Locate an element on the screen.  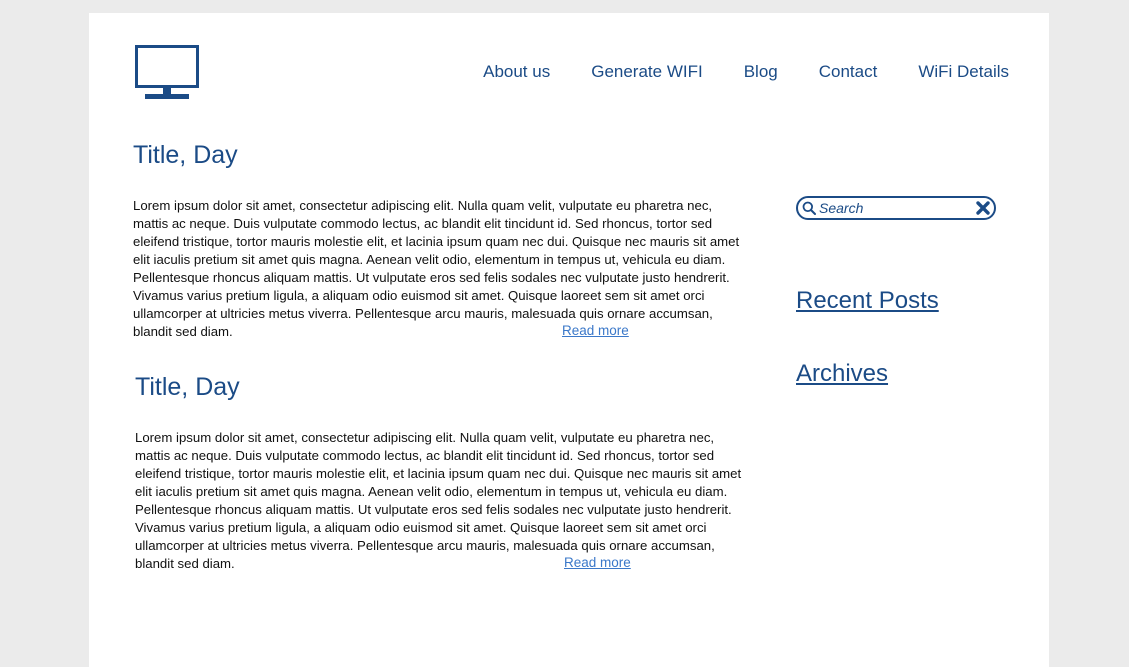
search-box is located at coordinates (896, 208).